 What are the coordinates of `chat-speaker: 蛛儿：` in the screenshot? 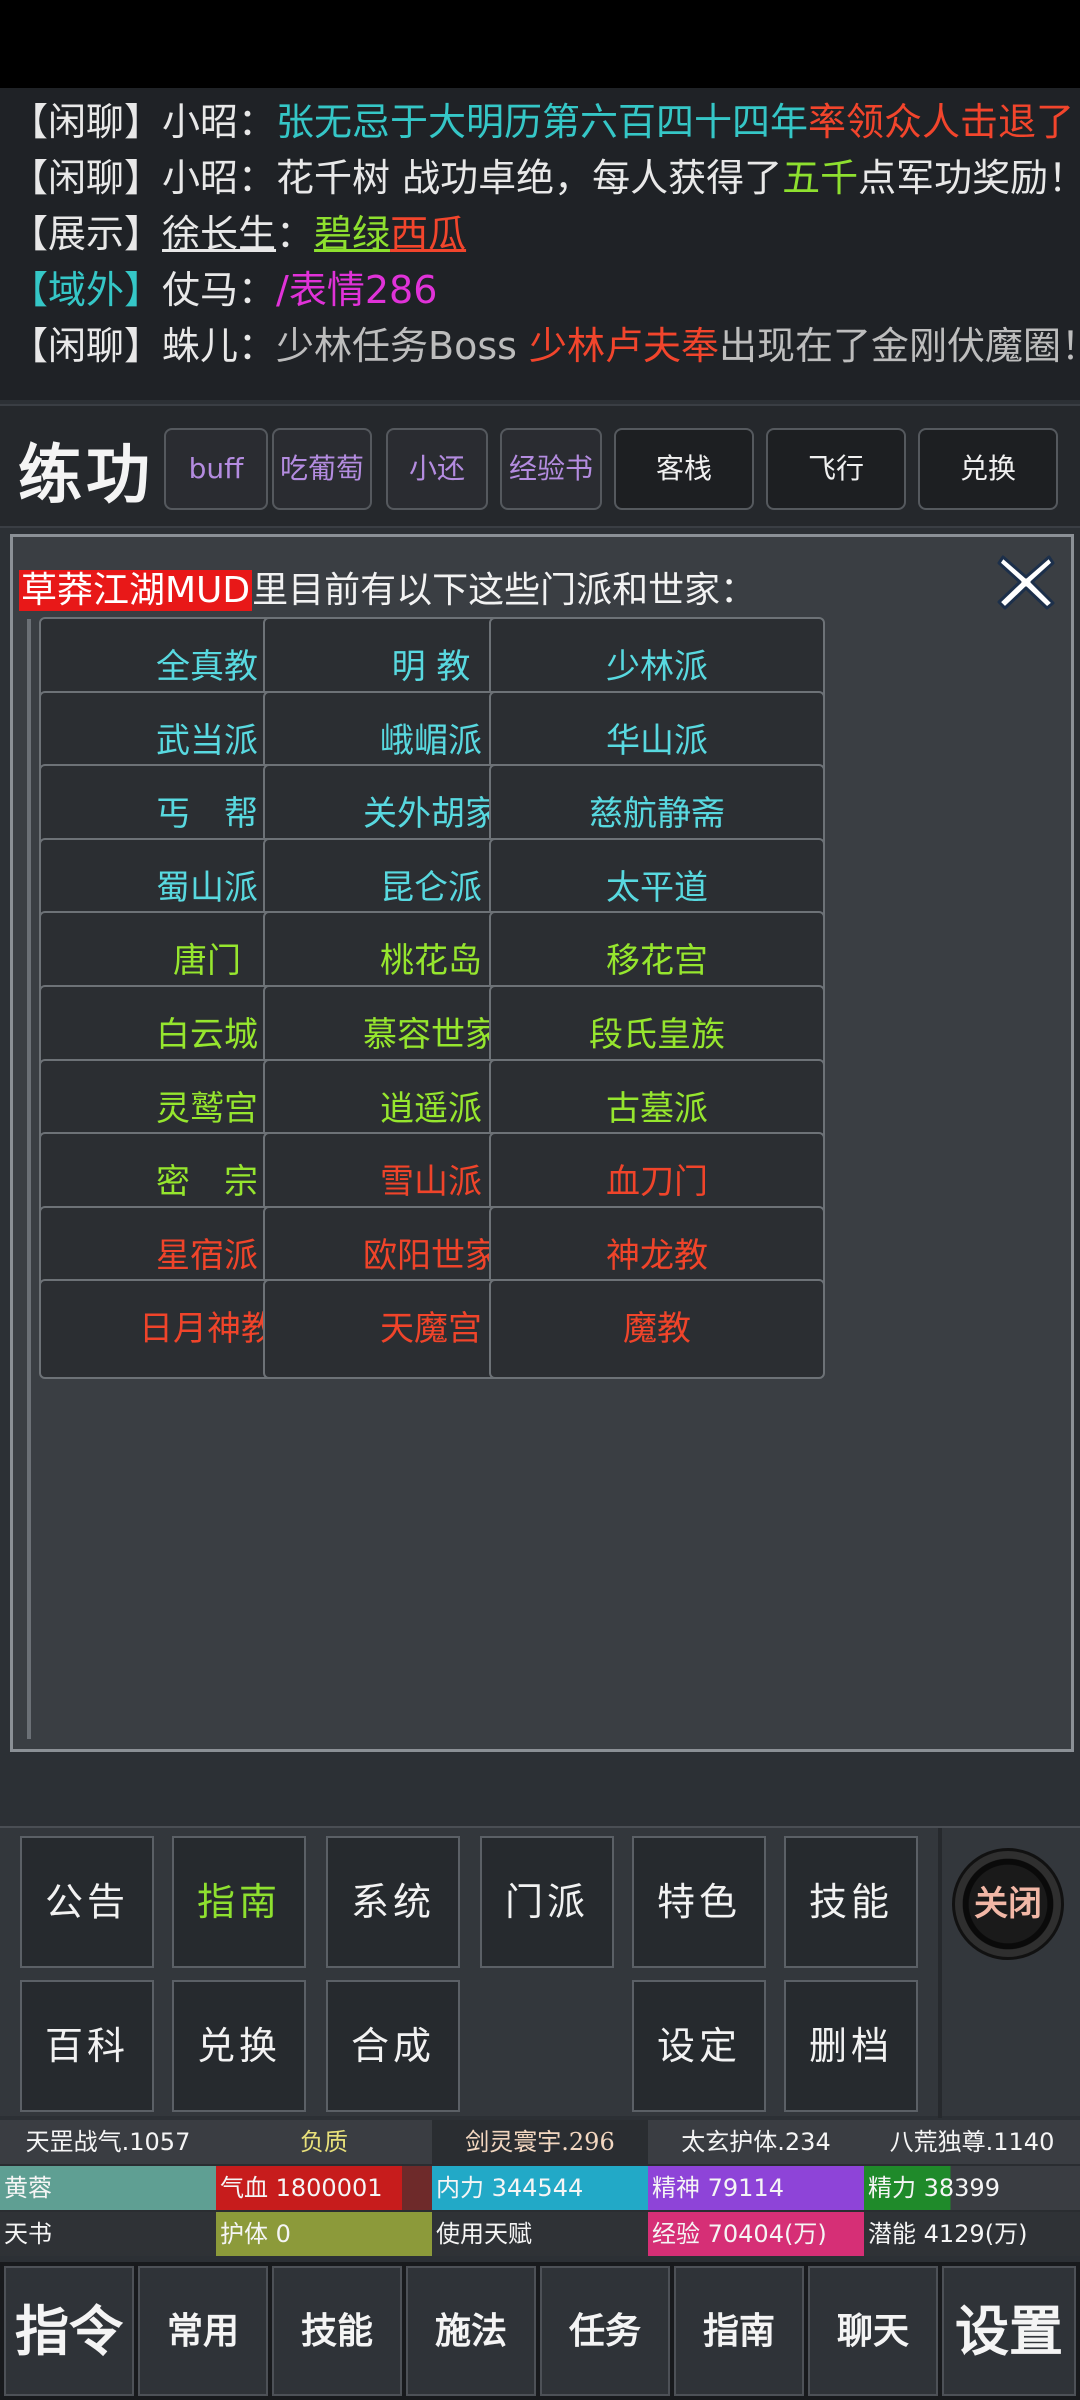 It's located at (219, 346).